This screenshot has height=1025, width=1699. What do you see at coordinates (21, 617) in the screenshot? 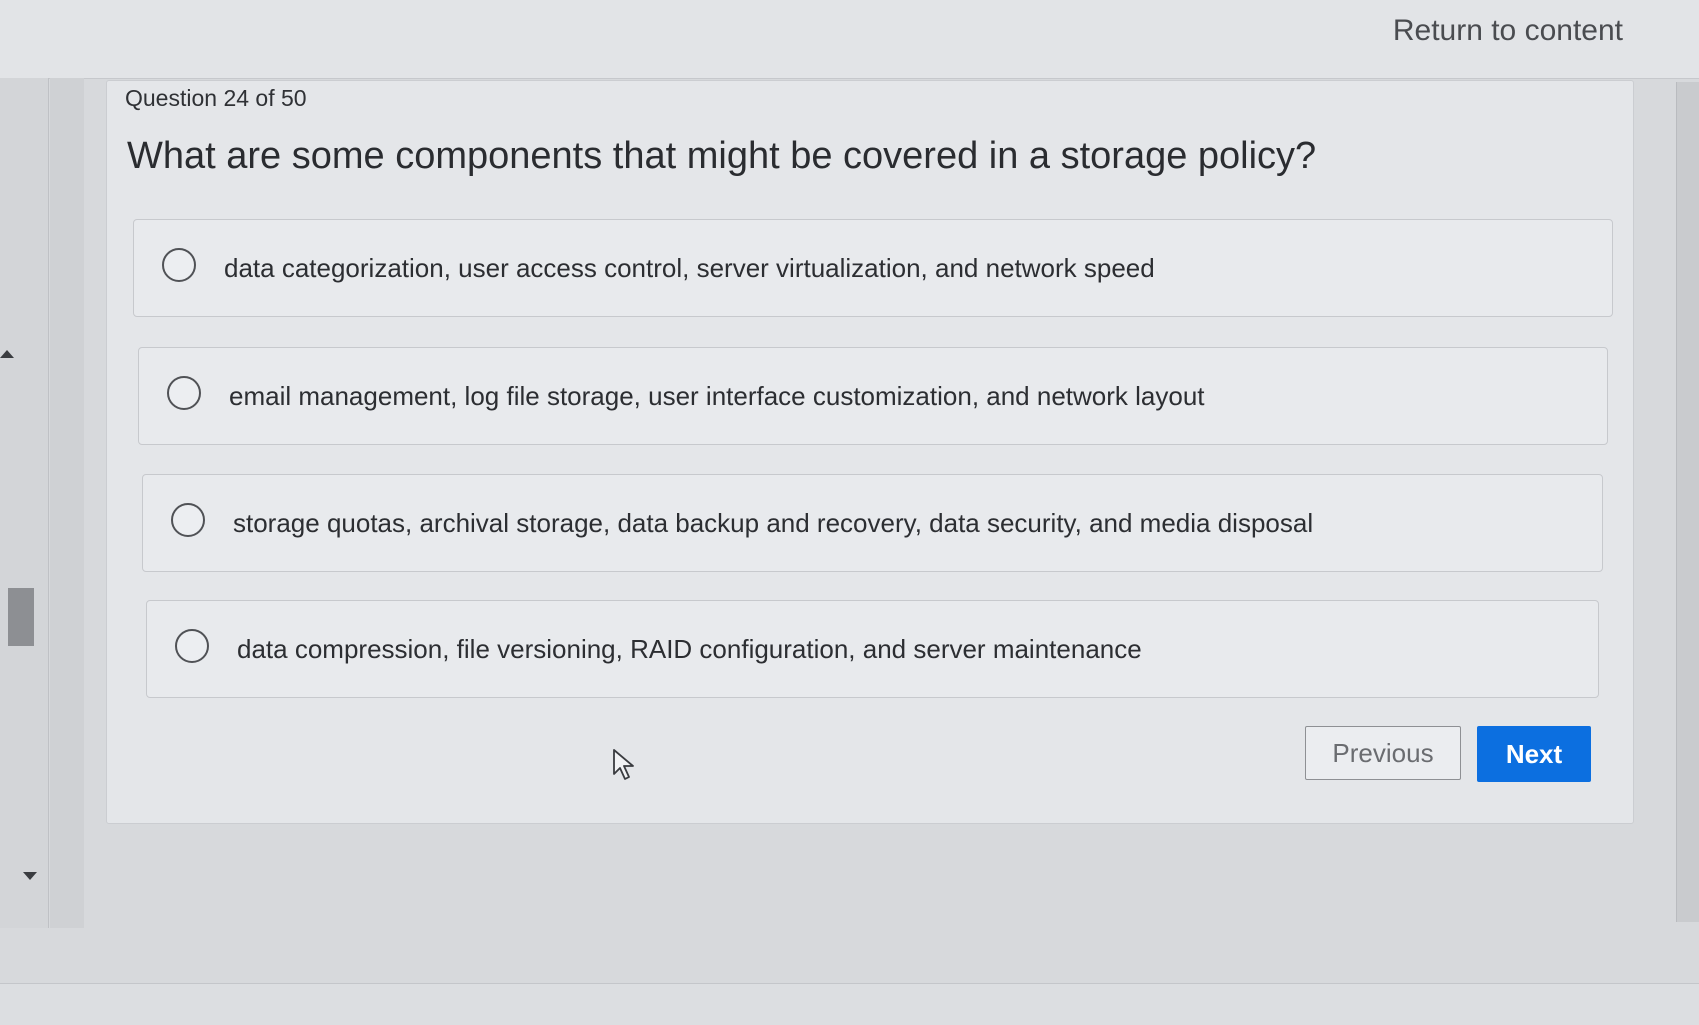
I see `scrollbar-thumb` at bounding box center [21, 617].